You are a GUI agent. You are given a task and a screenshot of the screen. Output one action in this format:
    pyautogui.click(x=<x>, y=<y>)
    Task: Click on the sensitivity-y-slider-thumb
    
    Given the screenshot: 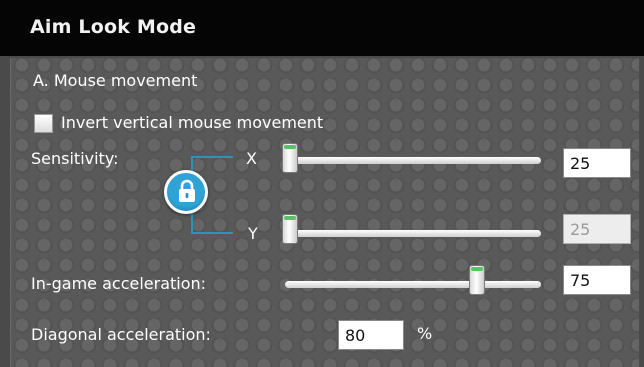 What is the action you would take?
    pyautogui.click(x=290, y=229)
    